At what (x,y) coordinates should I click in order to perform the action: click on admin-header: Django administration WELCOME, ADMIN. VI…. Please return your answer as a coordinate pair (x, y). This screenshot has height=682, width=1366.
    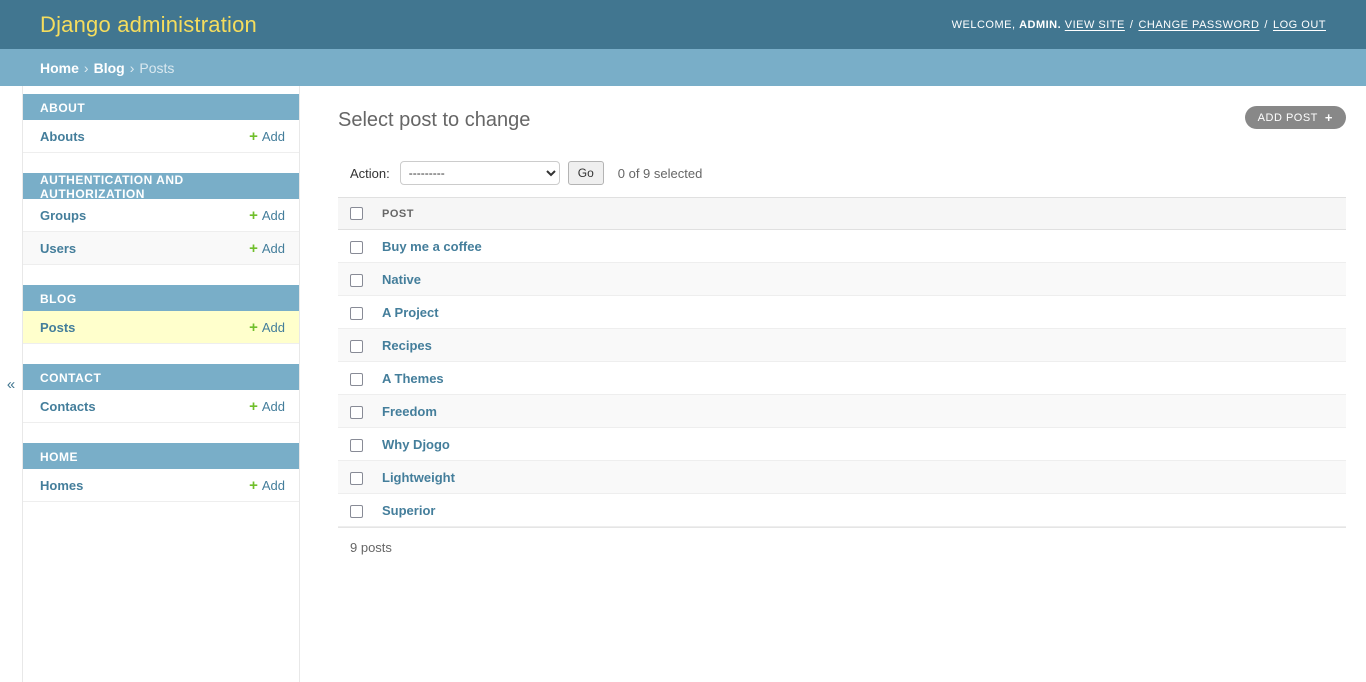
    Looking at the image, I should click on (683, 24).